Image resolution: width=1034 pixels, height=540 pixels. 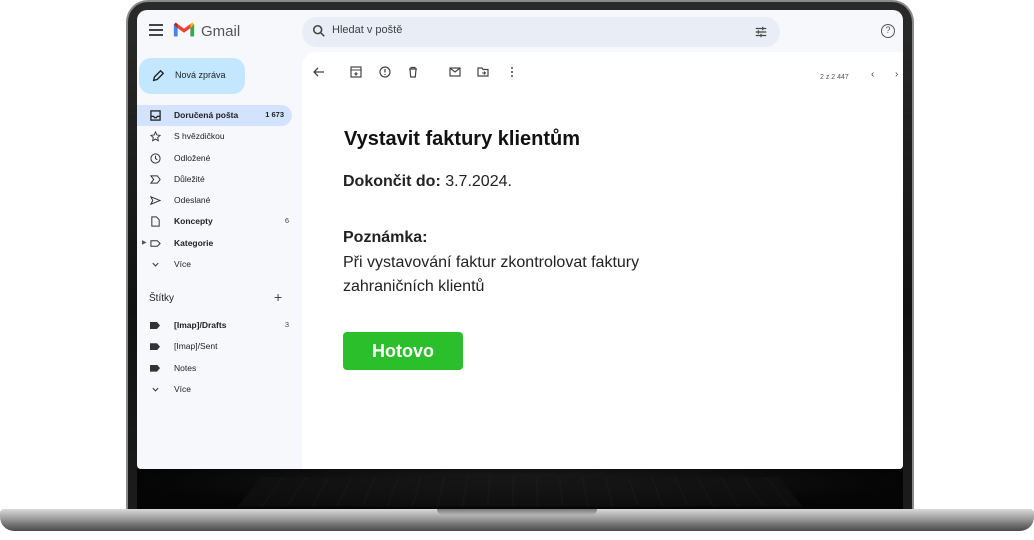 I want to click on label-item-label: Více, so click(x=183, y=388).